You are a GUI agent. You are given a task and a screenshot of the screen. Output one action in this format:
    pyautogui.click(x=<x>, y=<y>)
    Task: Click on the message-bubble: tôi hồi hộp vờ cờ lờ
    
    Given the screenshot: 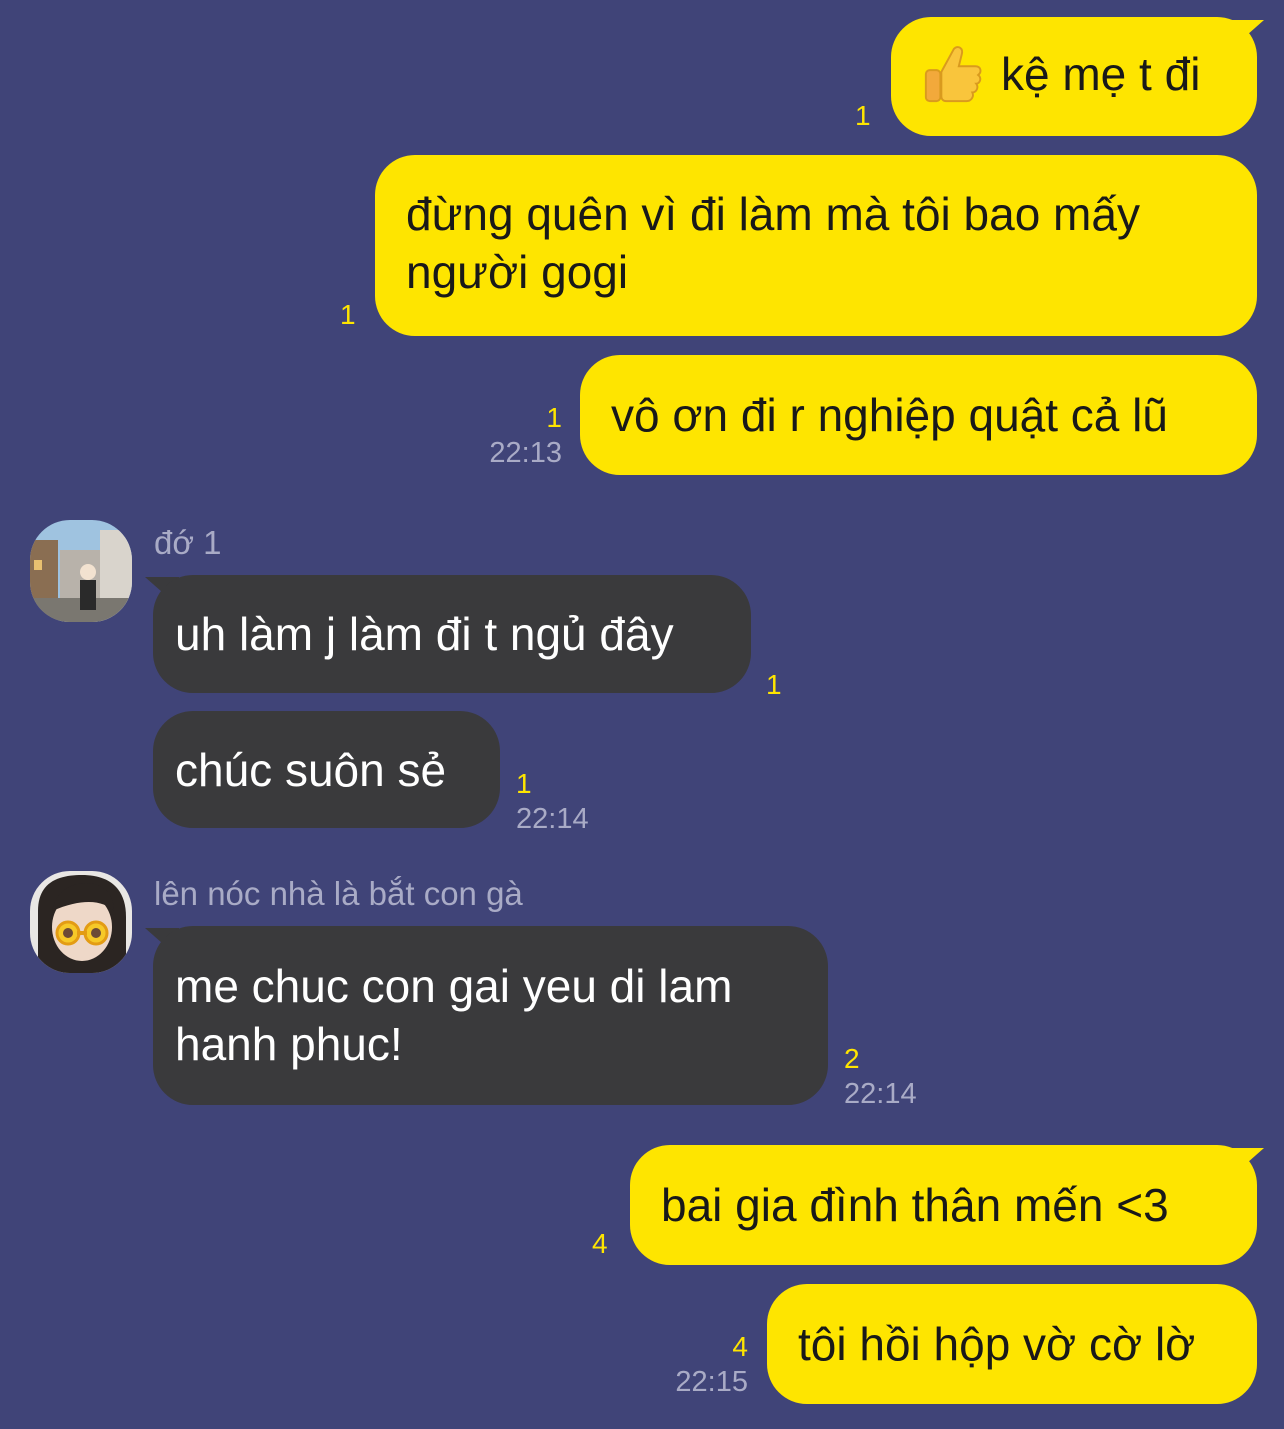 What is the action you would take?
    pyautogui.click(x=1012, y=1344)
    